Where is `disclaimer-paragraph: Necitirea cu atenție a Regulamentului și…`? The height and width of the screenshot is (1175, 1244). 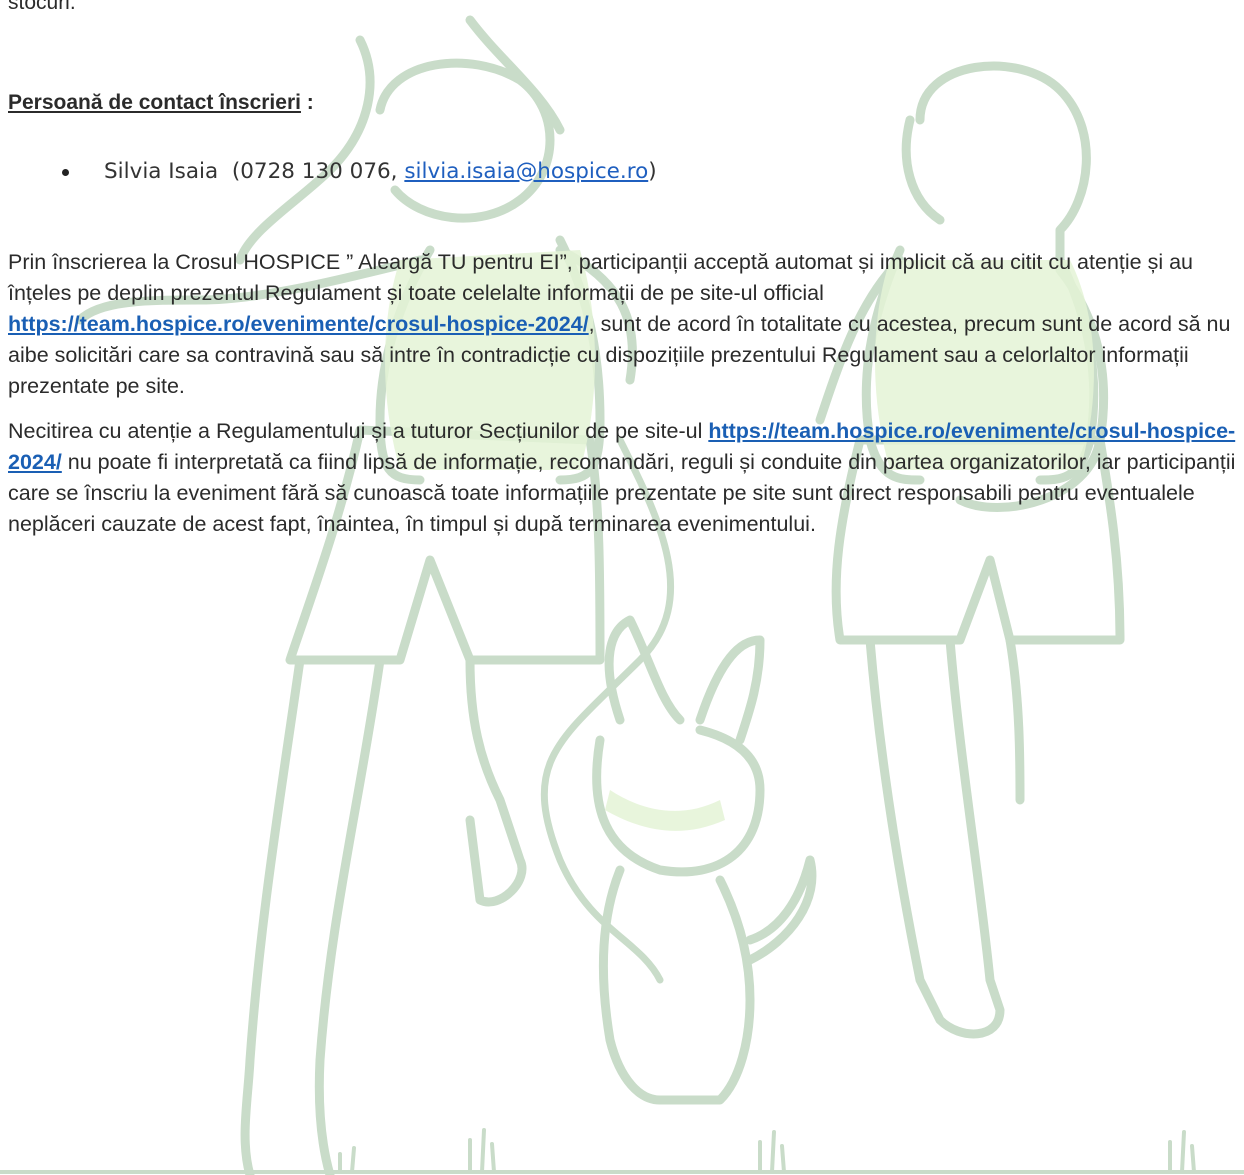
disclaimer-paragraph: Necitirea cu atenție a Regulamentului și… is located at coordinates (624, 478).